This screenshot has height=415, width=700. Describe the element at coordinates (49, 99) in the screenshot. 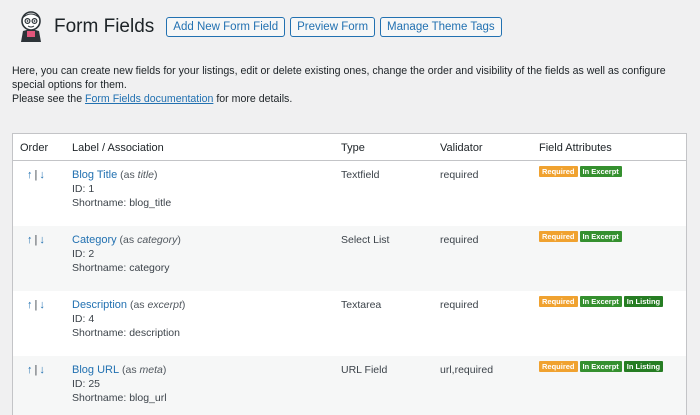

I see `intro-docs-prefix: Please see the` at that location.